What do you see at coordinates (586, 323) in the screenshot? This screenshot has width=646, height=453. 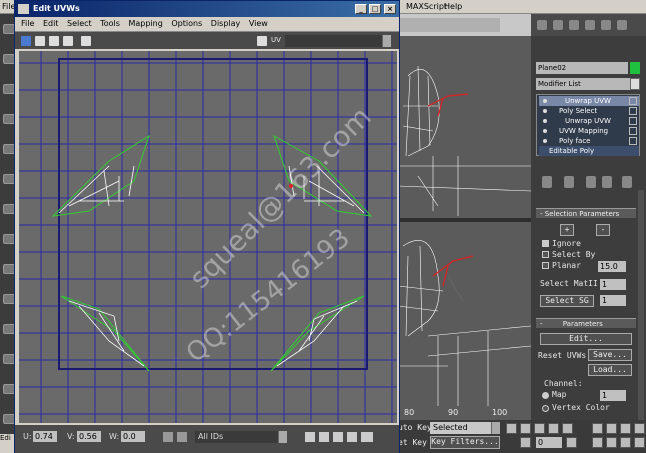 I see `parameters-rollout: - Parameters` at bounding box center [586, 323].